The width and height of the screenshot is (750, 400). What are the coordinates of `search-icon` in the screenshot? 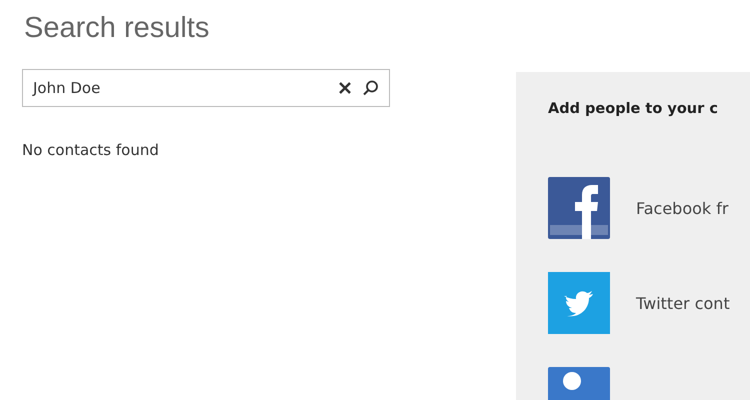 It's located at (370, 88).